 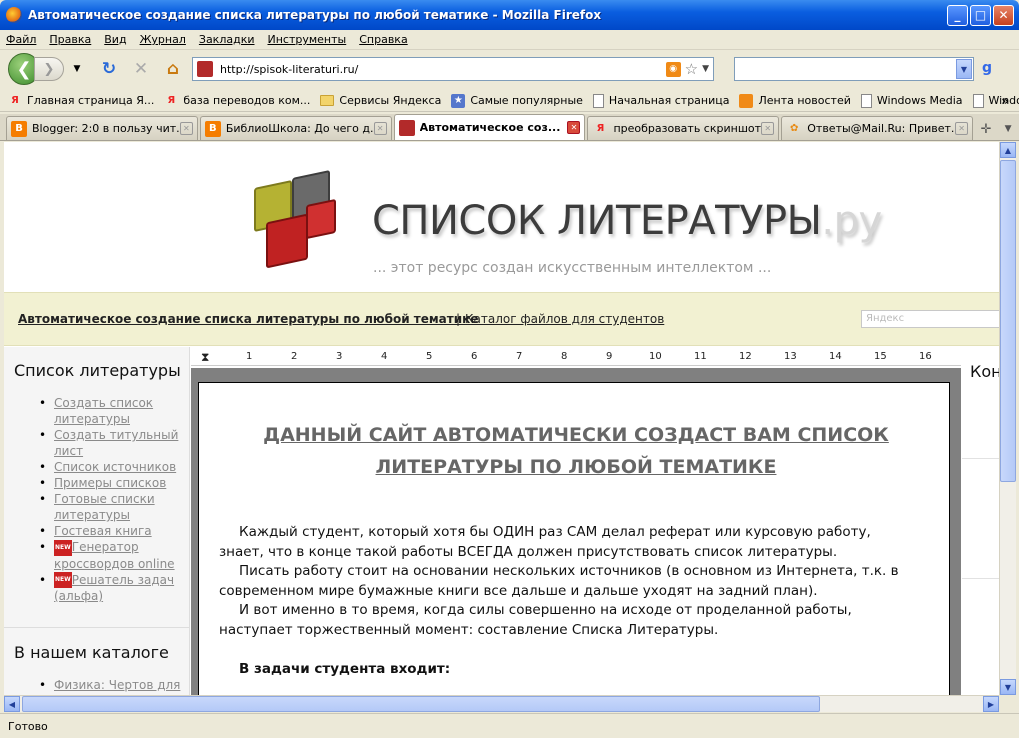 I want to click on book-icon, so click(x=406, y=127).